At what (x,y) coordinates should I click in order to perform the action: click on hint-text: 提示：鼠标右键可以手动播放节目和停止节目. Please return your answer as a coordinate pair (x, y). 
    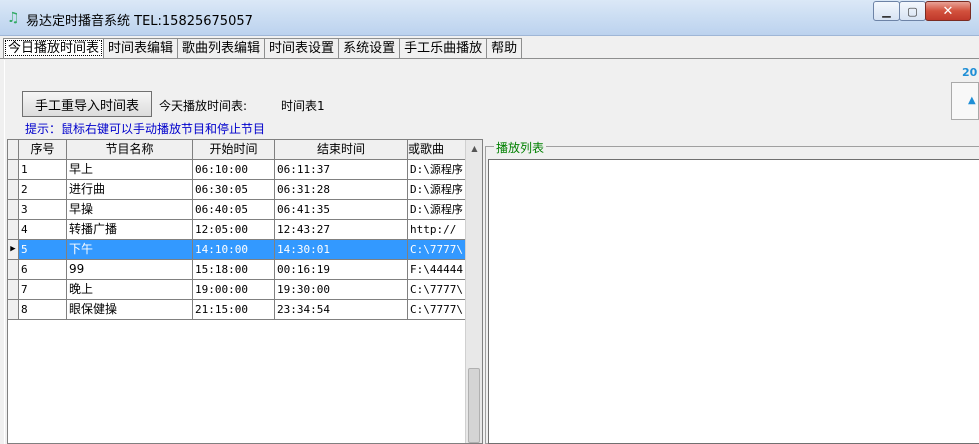
    Looking at the image, I should click on (145, 129).